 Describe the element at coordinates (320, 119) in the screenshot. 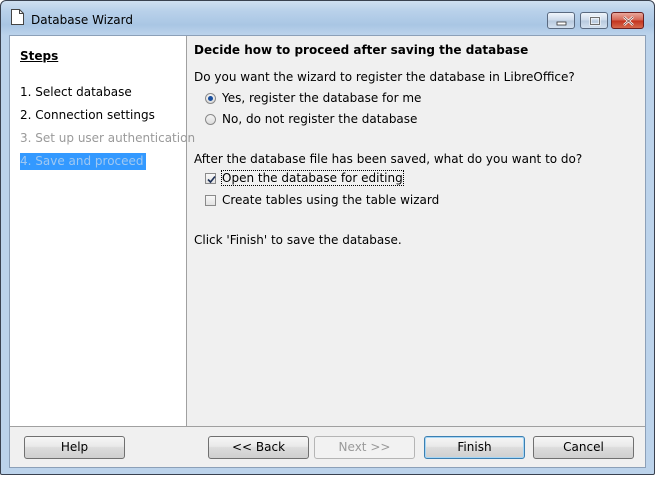

I see `register-no-label: No, do not register the database` at that location.